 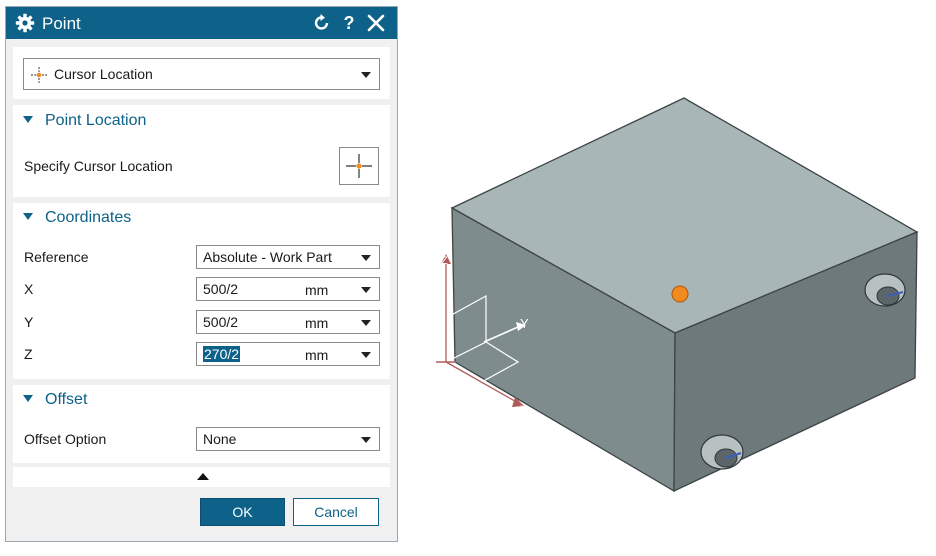 I want to click on gear-icon, so click(x=25, y=23).